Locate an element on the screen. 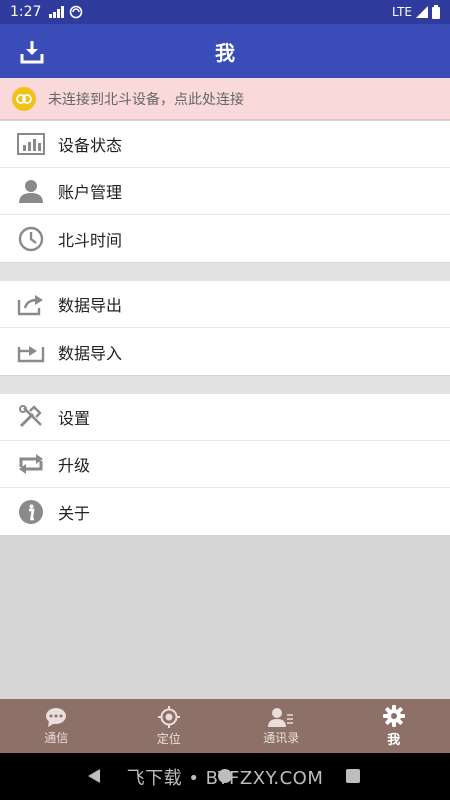 Image resolution: width=450 pixels, height=800 pixels. battery-icon is located at coordinates (436, 12).